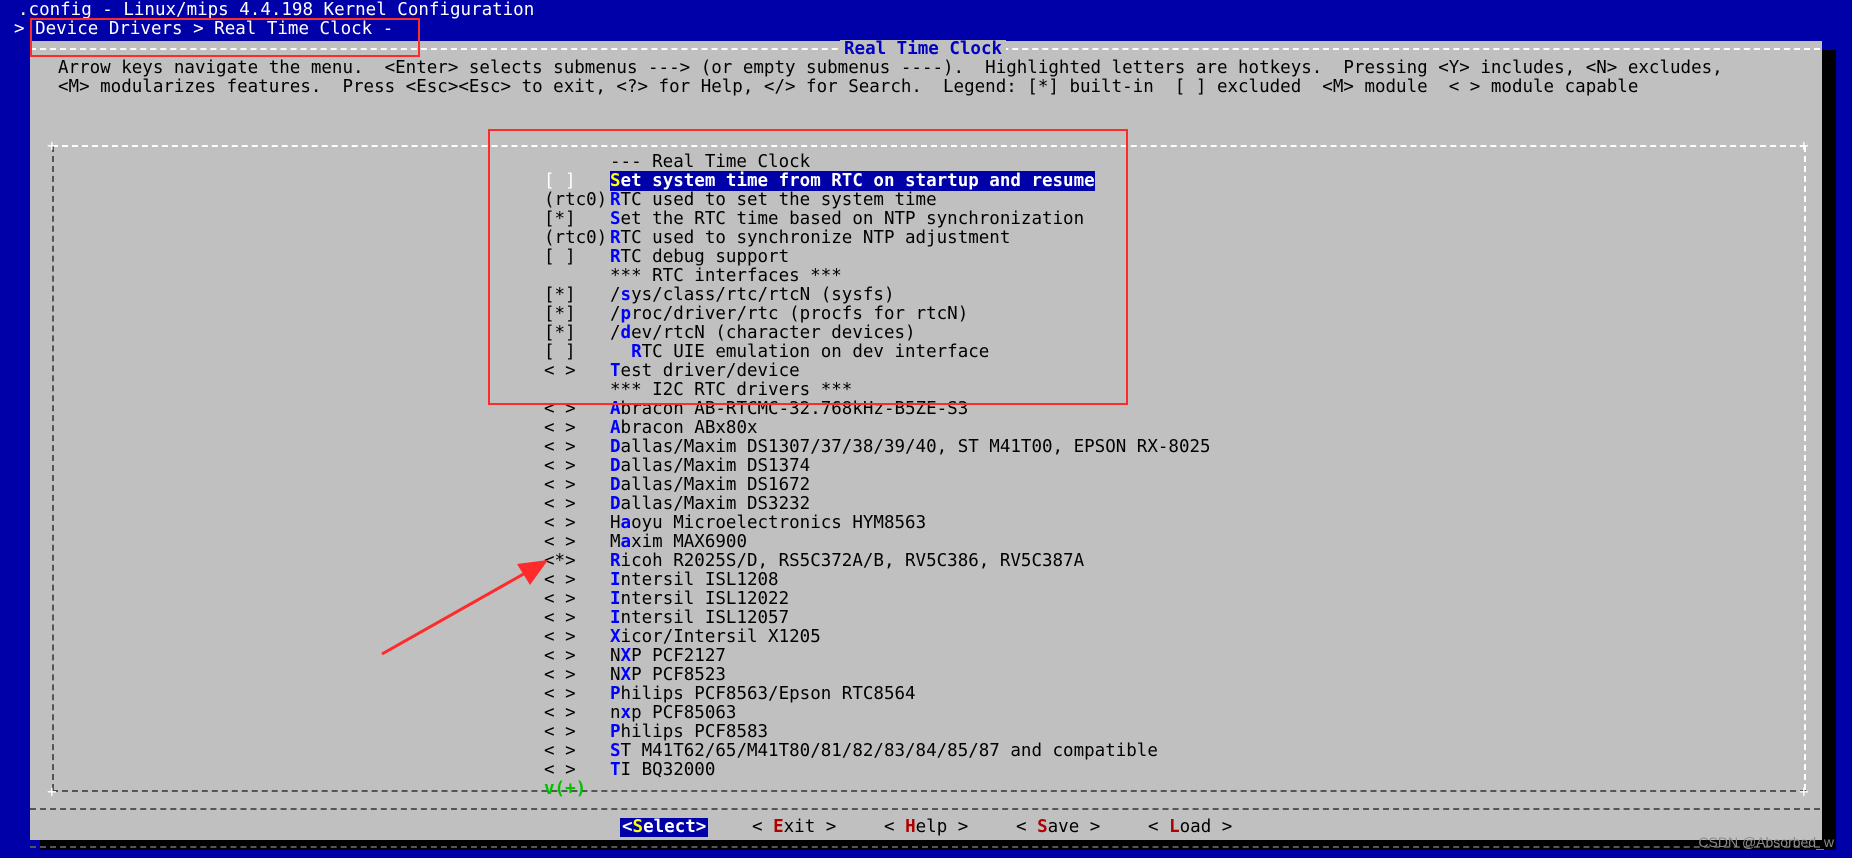  I want to click on watermark: CSDN @Absorbed_w, so click(1766, 842).